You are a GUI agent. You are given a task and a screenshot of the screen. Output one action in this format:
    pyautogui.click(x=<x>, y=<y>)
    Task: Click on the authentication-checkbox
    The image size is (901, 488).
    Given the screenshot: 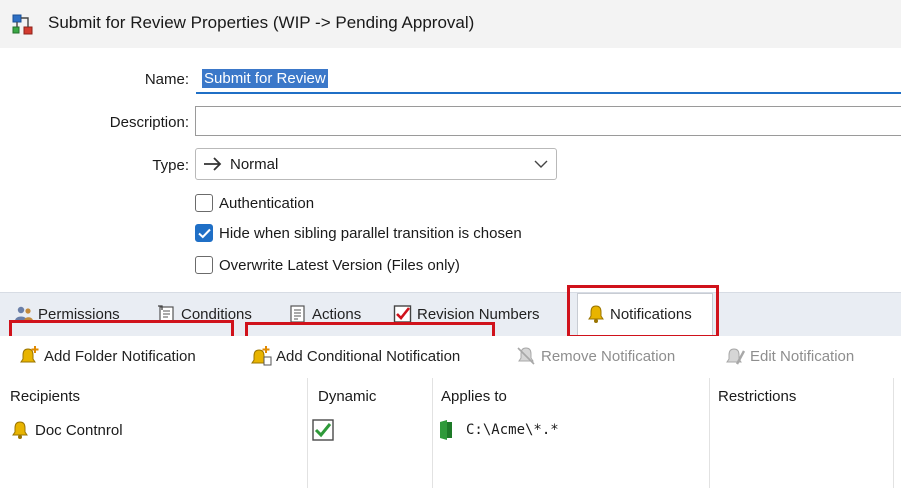 What is the action you would take?
    pyautogui.click(x=204, y=203)
    